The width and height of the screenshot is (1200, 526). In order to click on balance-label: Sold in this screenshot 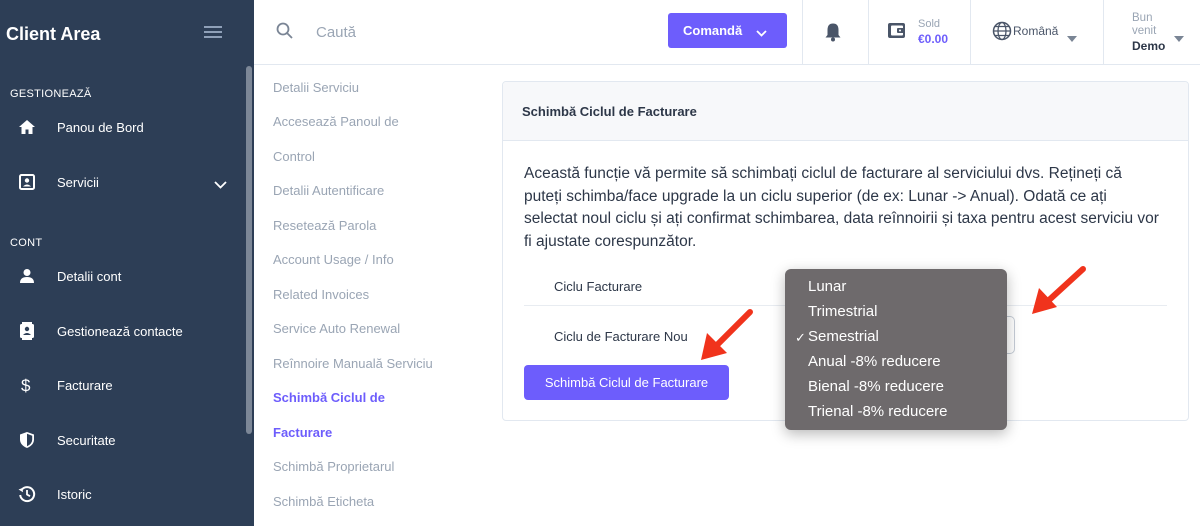, I will do `click(929, 24)`.